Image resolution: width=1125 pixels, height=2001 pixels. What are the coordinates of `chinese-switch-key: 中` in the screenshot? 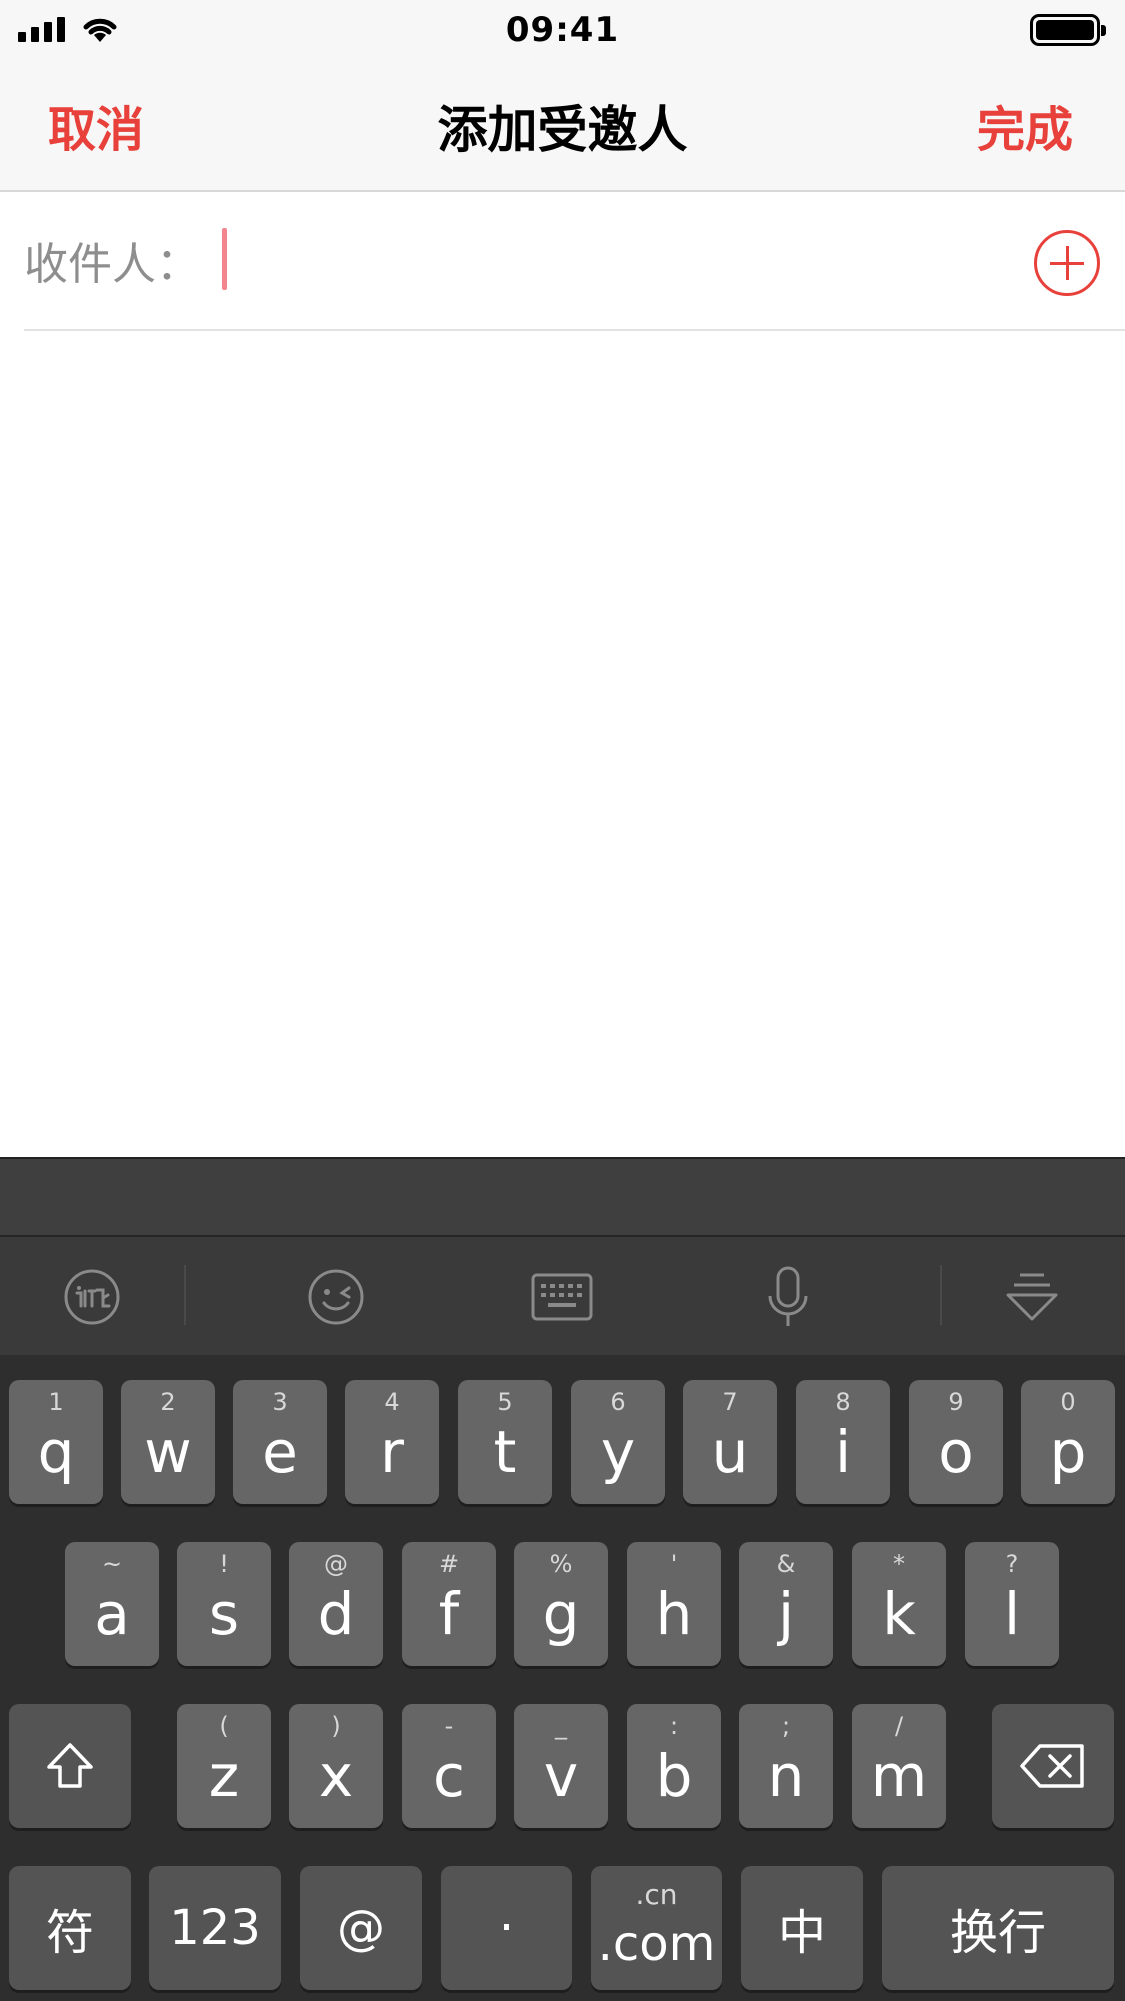 It's located at (802, 1928).